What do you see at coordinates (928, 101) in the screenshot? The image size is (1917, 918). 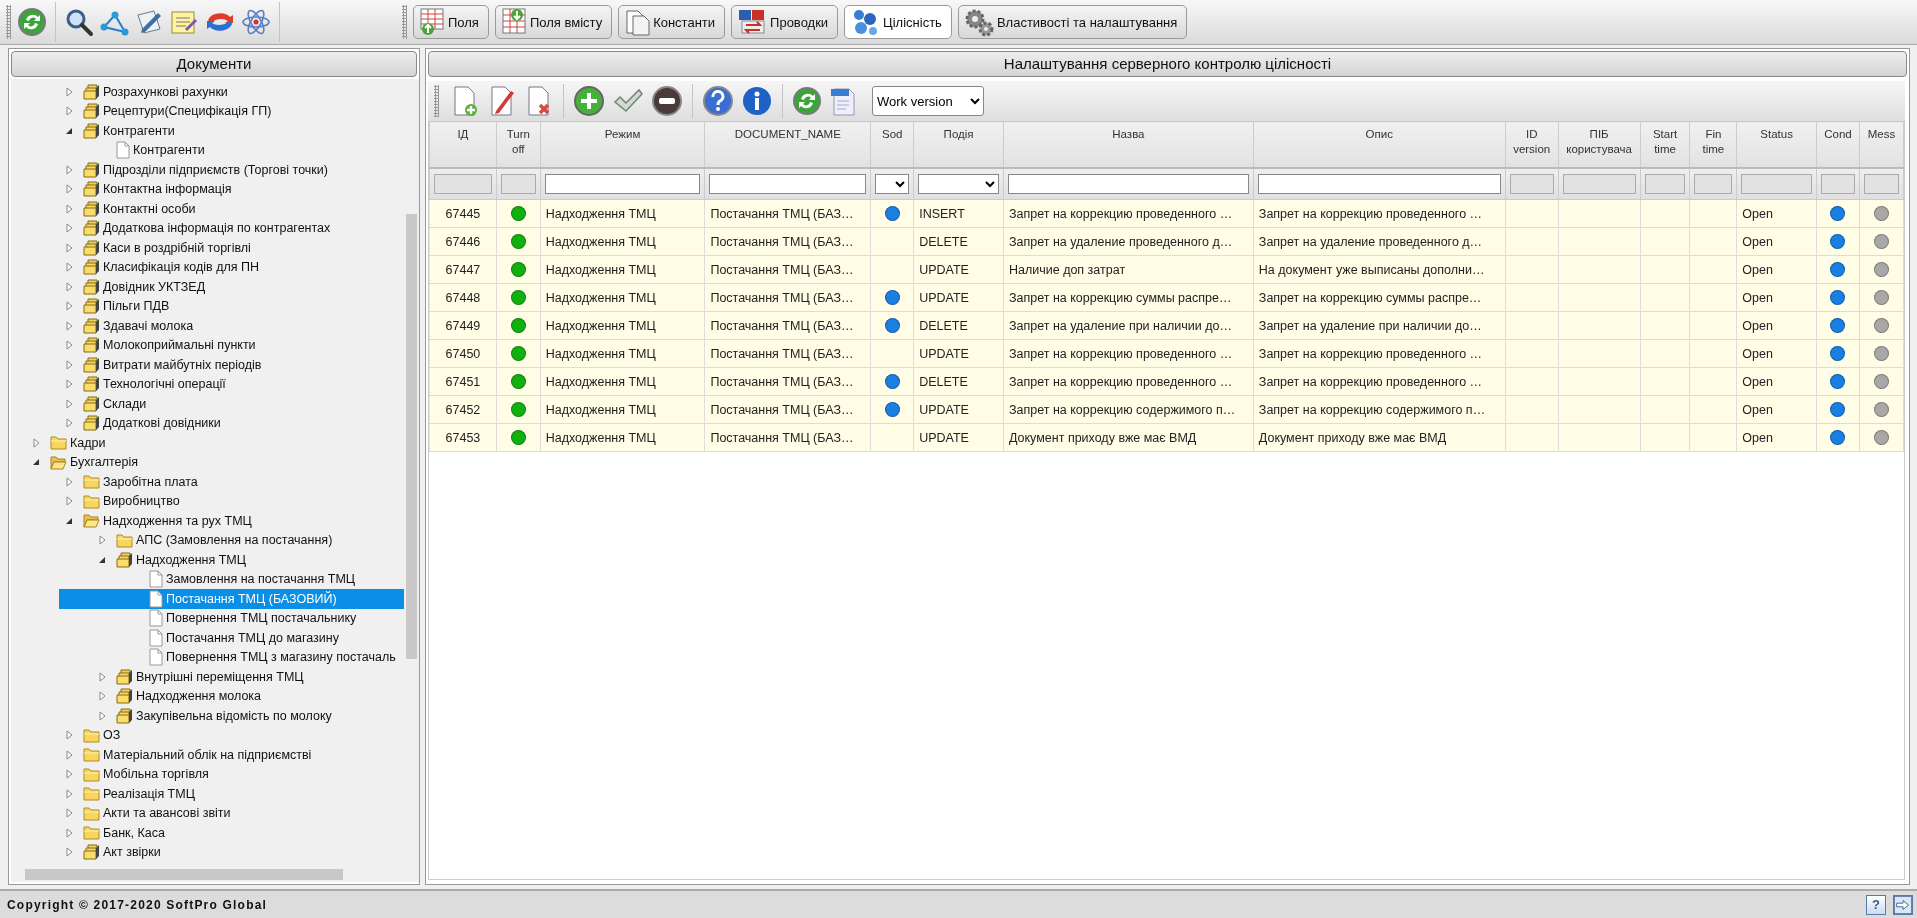 I see `version-dropdown: Work version` at bounding box center [928, 101].